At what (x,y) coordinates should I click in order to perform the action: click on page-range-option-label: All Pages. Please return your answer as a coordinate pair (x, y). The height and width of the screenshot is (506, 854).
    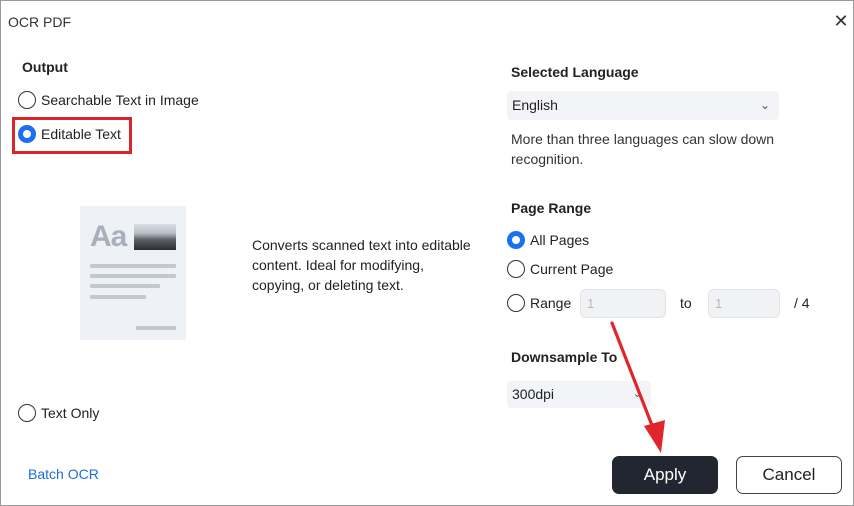
    Looking at the image, I should click on (560, 240).